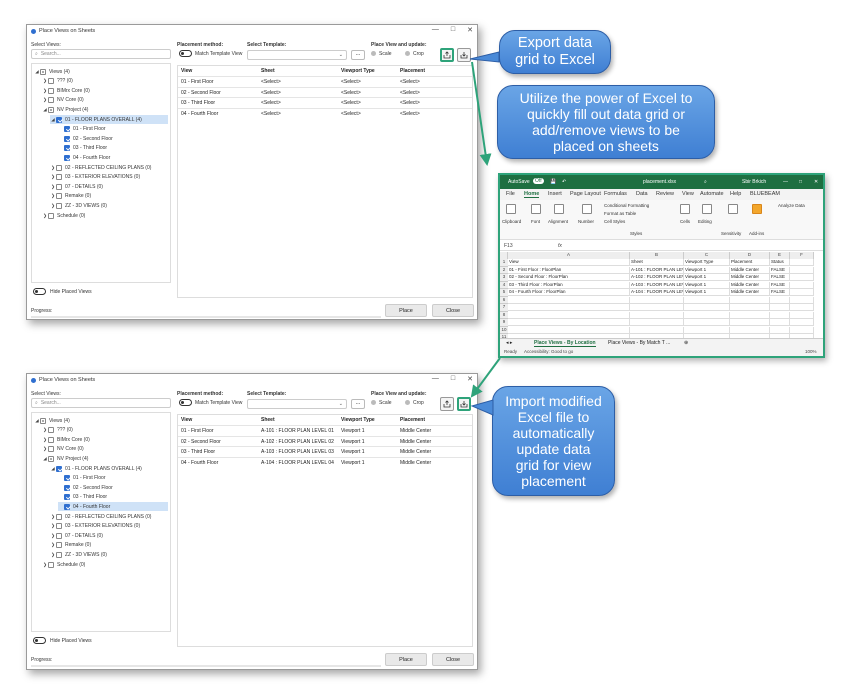  Describe the element at coordinates (481, 113) in the screenshot. I see `arrow-to-excel` at that location.